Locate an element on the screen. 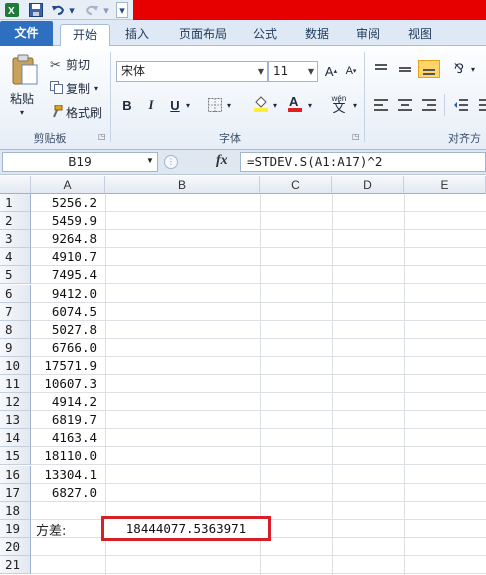  borders-icon is located at coordinates (215, 105).